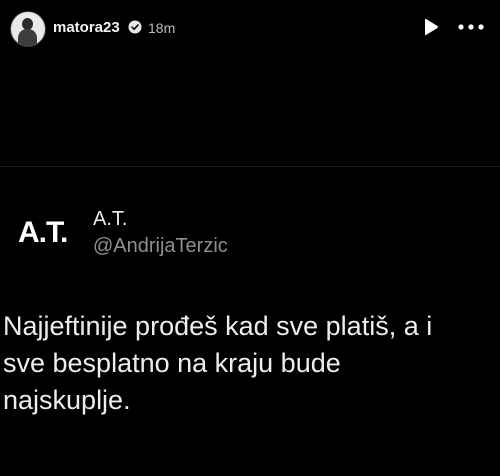 This screenshot has width=500, height=476. What do you see at coordinates (471, 27) in the screenshot?
I see `more-options-icon` at bounding box center [471, 27].